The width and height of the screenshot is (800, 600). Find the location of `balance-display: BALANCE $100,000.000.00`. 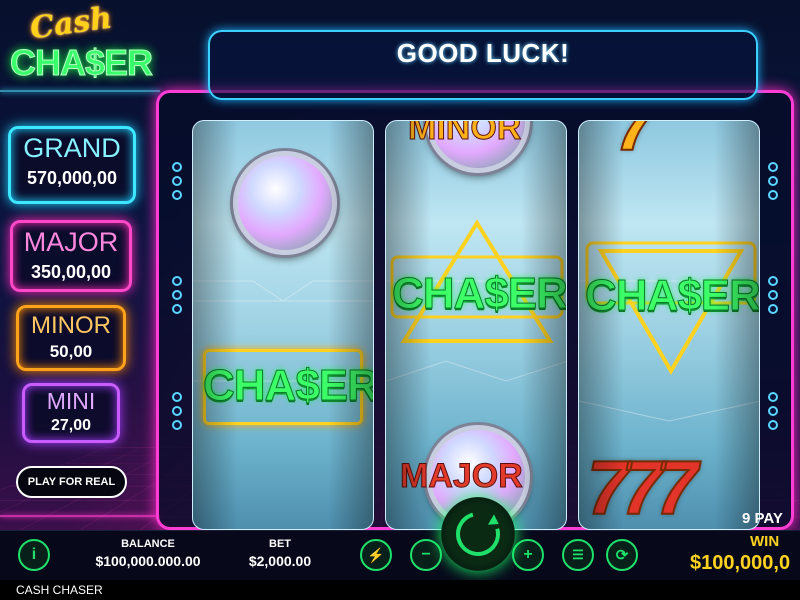

balance-display: BALANCE $100,000.000.00 is located at coordinates (148, 553).